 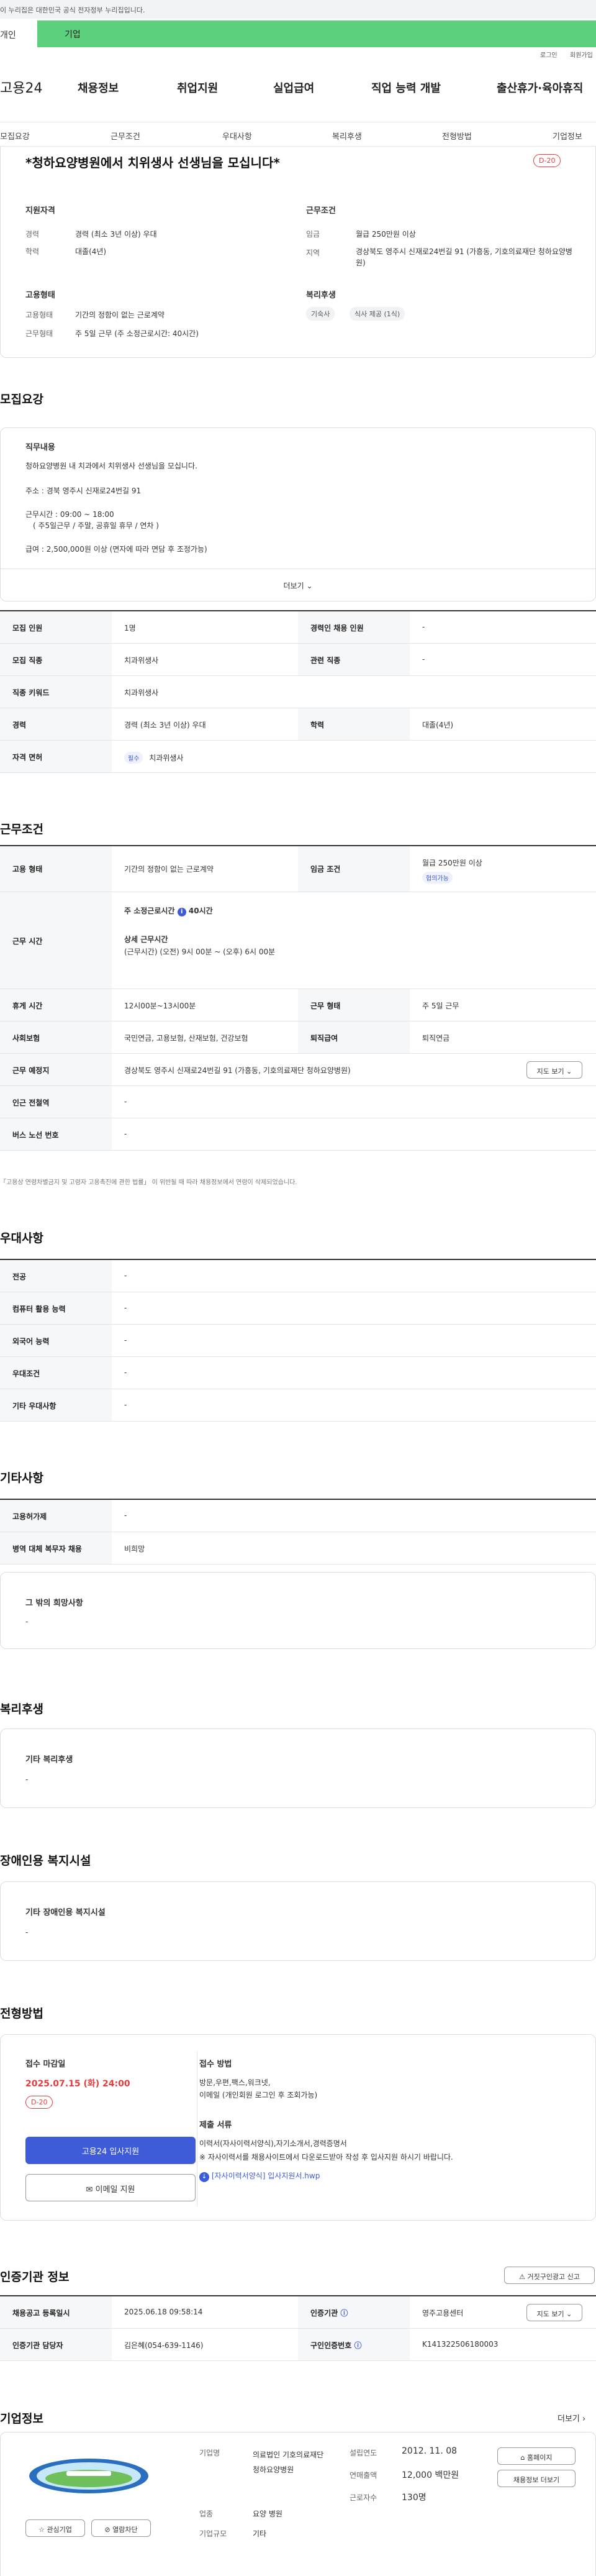 I want to click on company-more-link: 더보기 ›, so click(x=571, y=2418).